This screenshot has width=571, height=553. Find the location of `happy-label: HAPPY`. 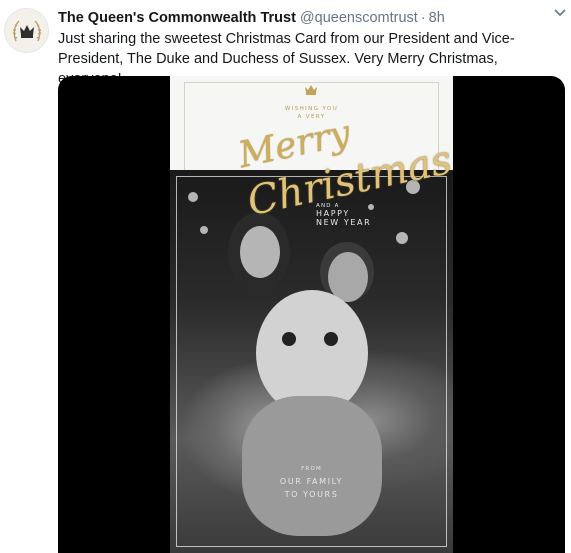

happy-label: HAPPY is located at coordinates (333, 213).